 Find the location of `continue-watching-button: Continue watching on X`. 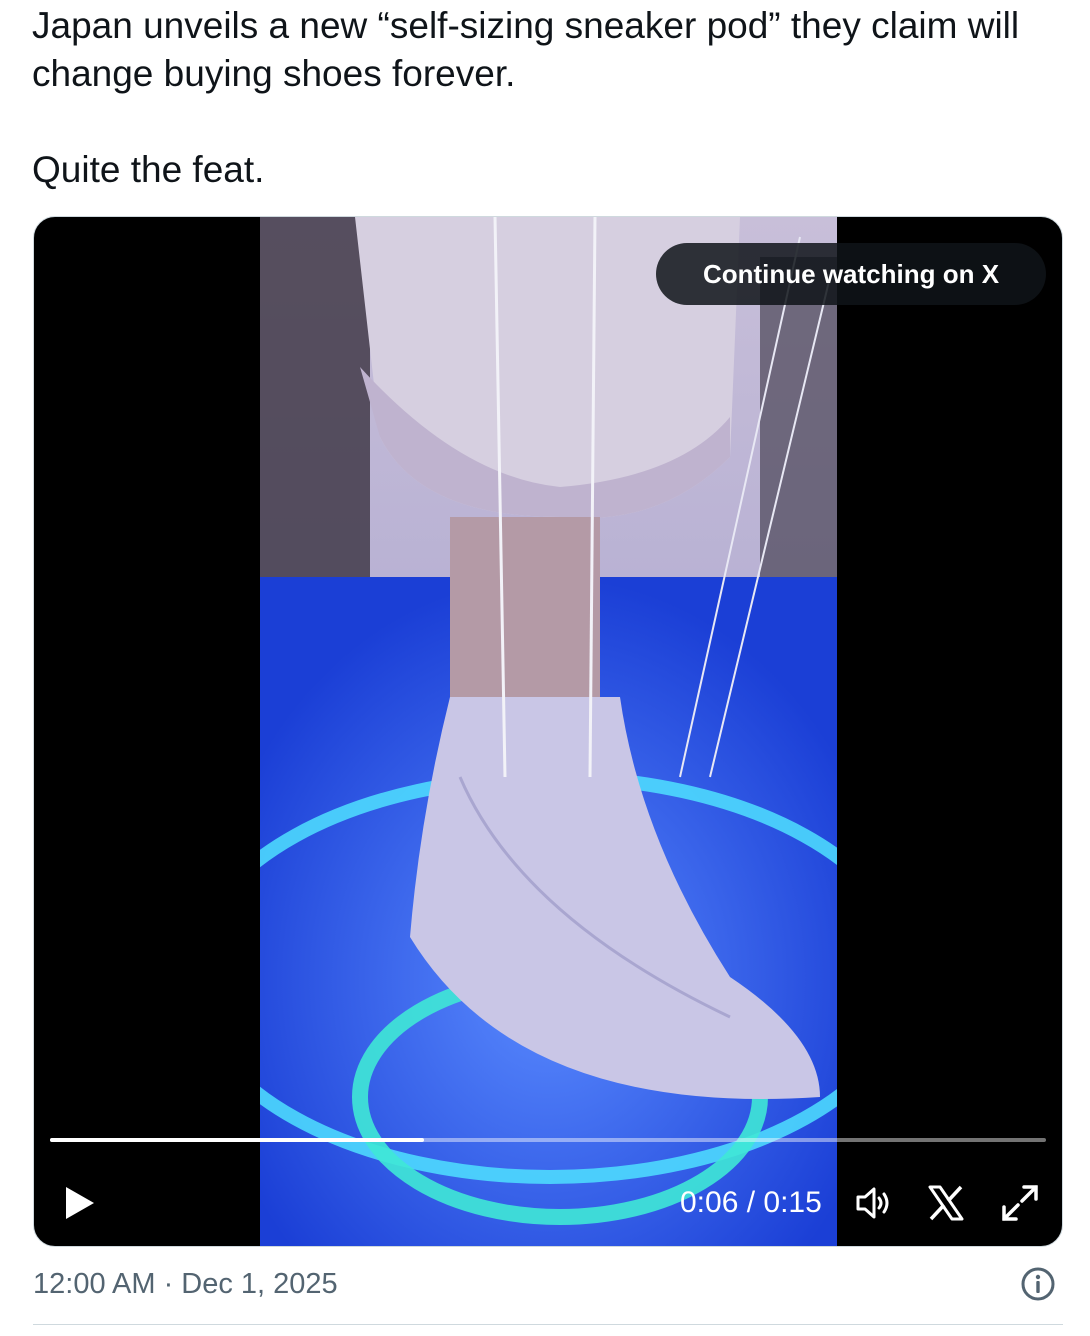

continue-watching-button: Continue watching on X is located at coordinates (851, 274).